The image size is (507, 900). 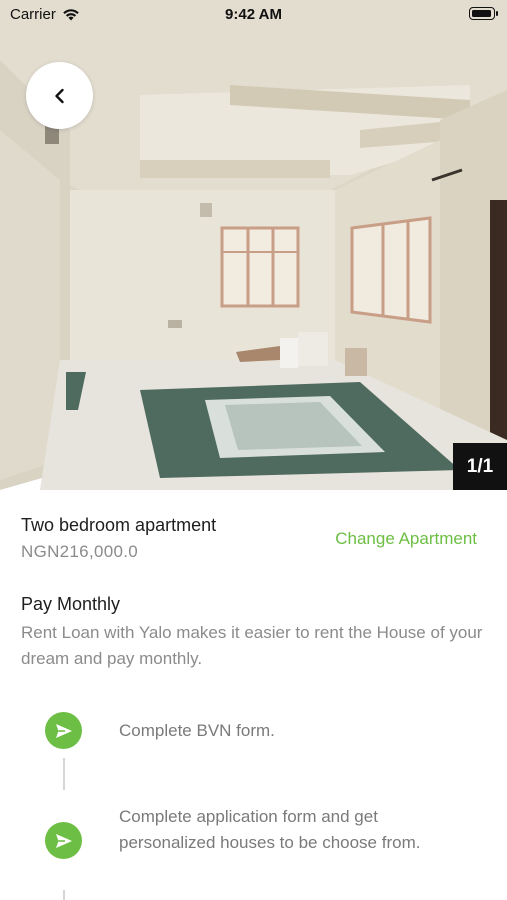 I want to click on payment-plan-title: Pay Monthly, so click(x=71, y=604).